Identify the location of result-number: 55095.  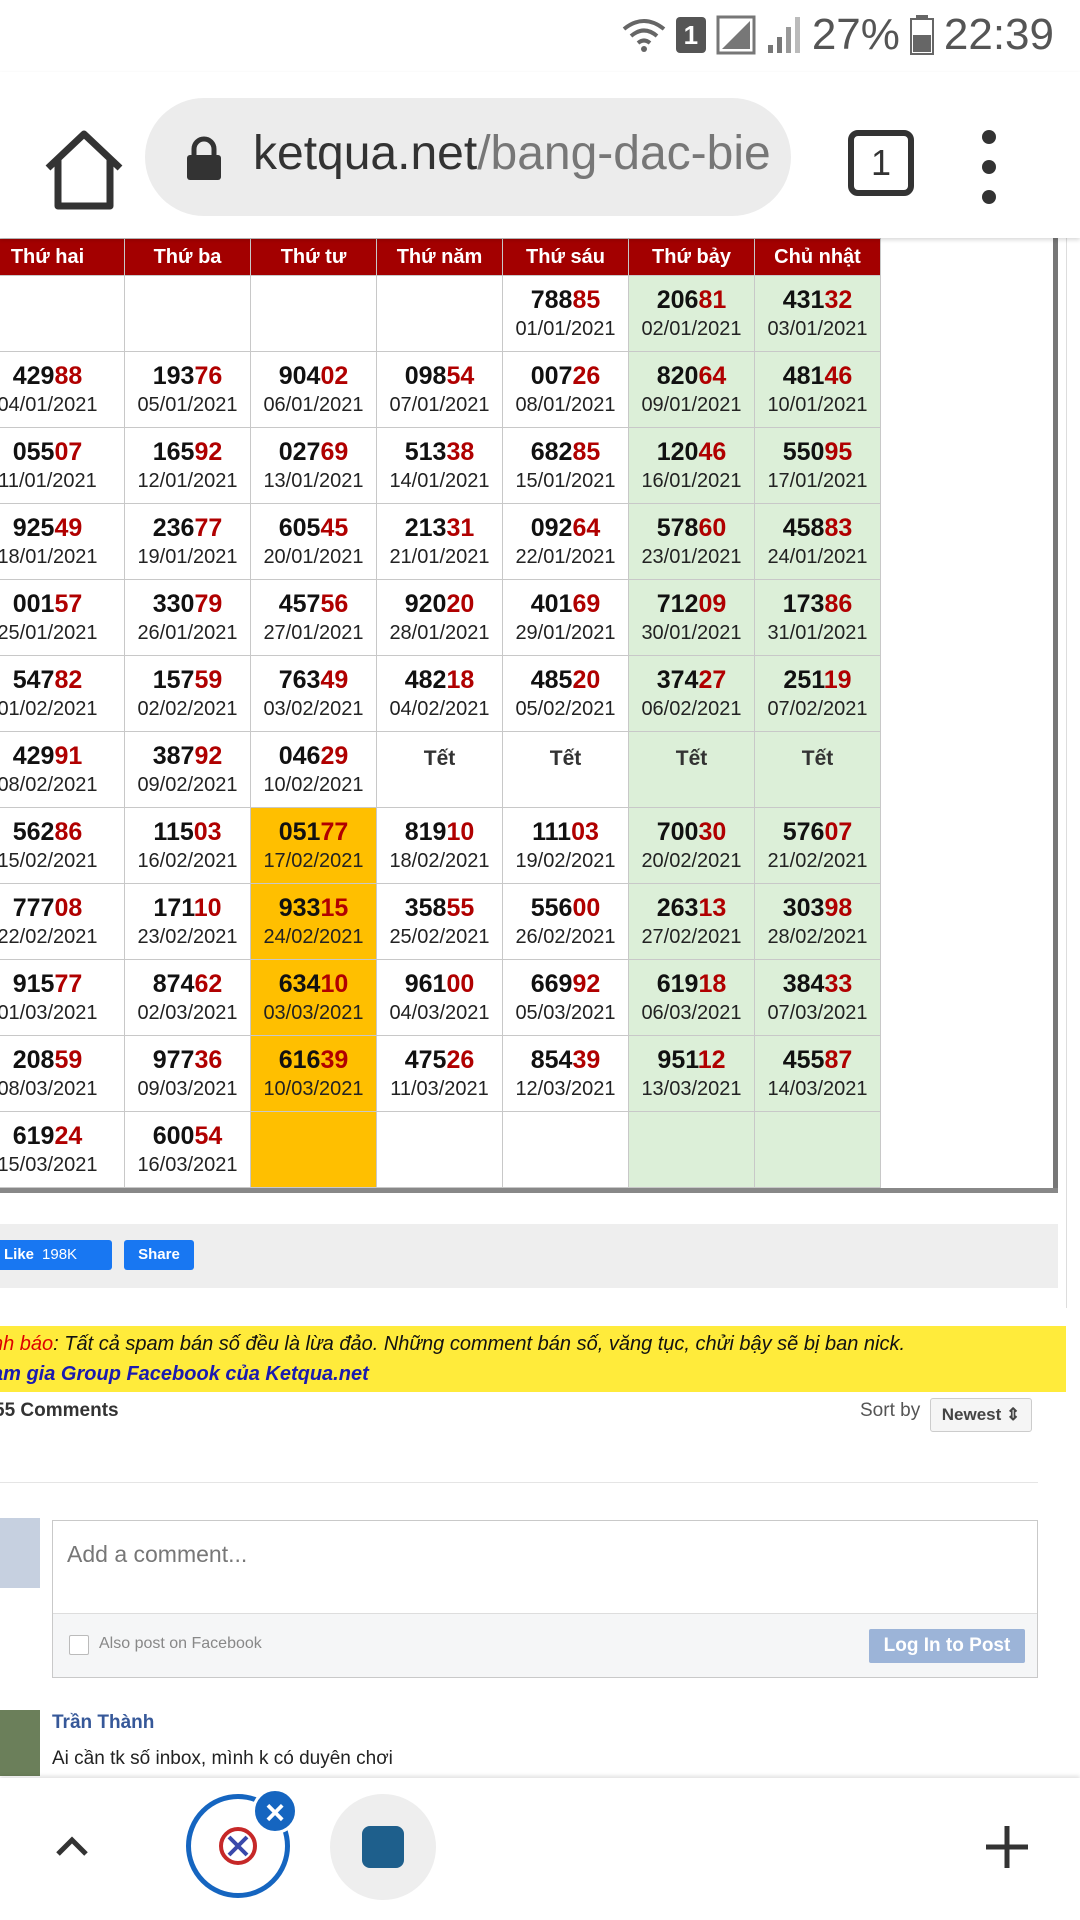
(817, 452).